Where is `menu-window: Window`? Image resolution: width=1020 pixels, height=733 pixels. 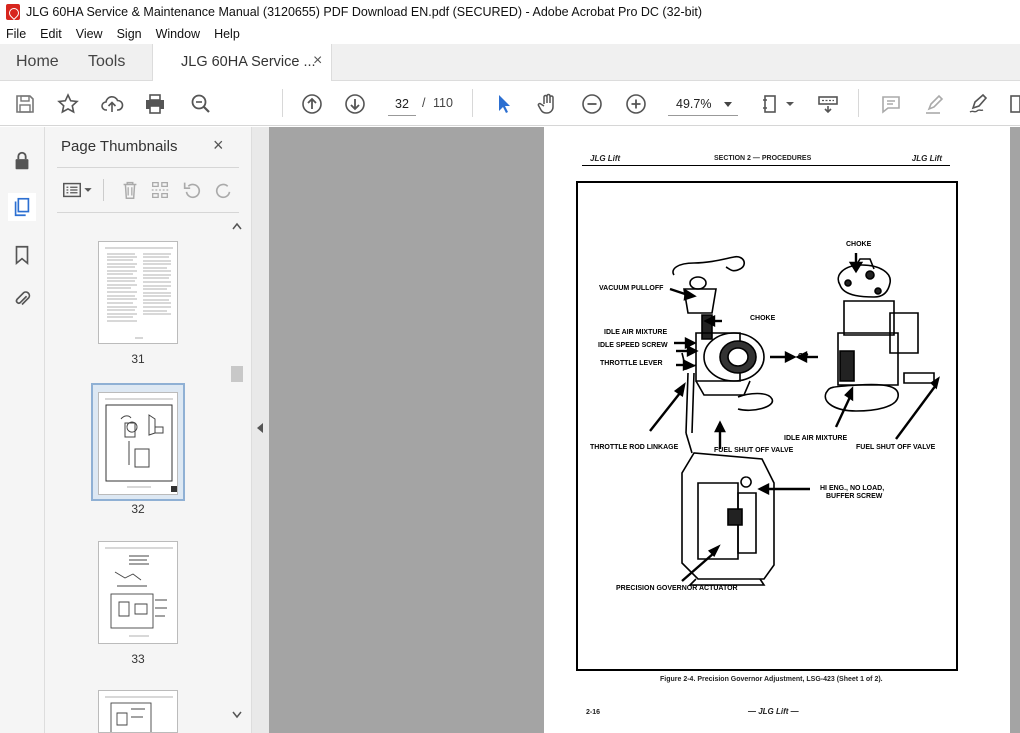 menu-window: Window is located at coordinates (178, 34).